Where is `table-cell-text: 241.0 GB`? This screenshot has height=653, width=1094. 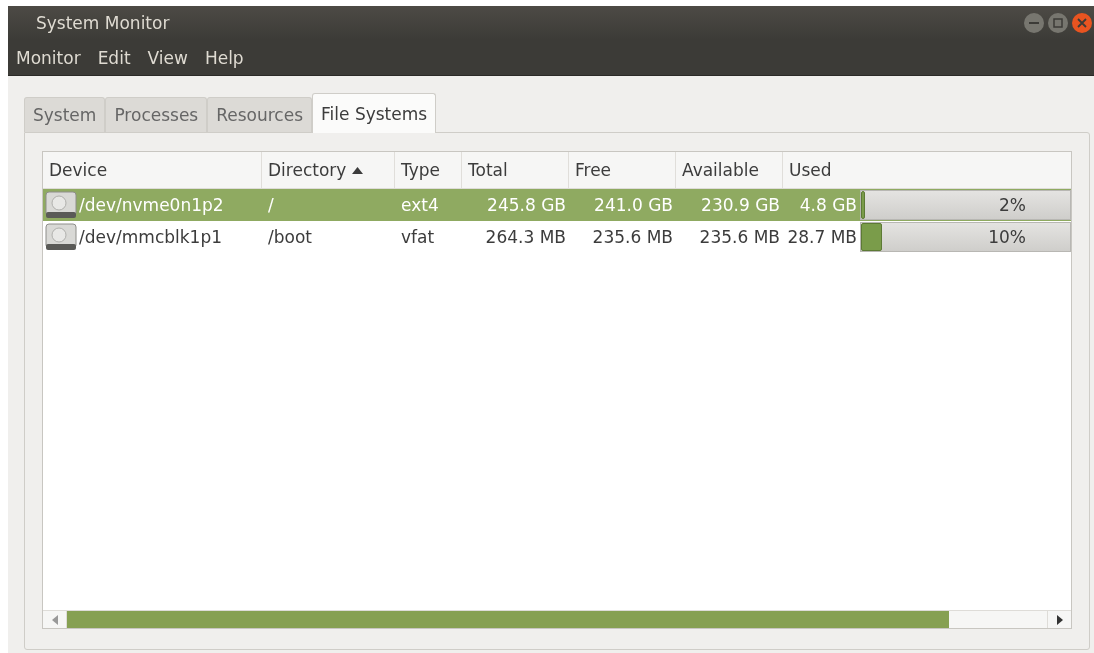
table-cell-text: 241.0 GB is located at coordinates (633, 205).